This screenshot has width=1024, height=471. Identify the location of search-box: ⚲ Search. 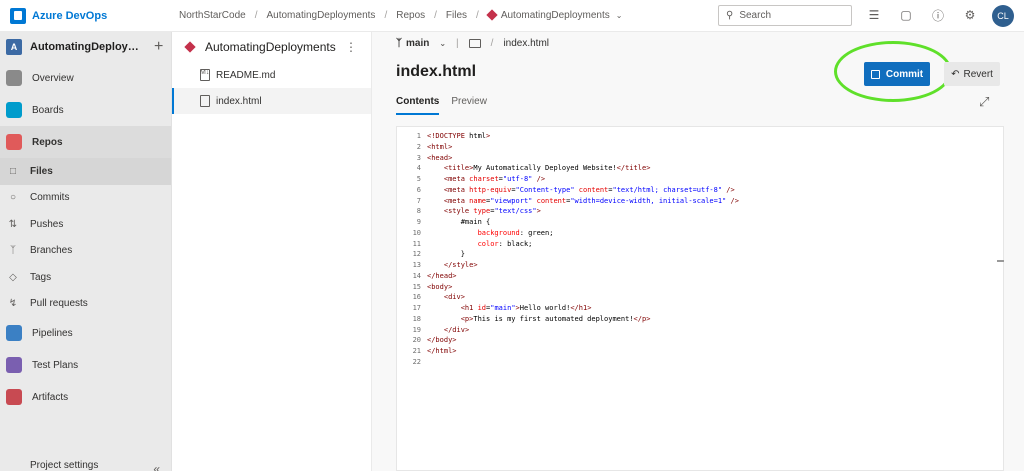
(785, 15).